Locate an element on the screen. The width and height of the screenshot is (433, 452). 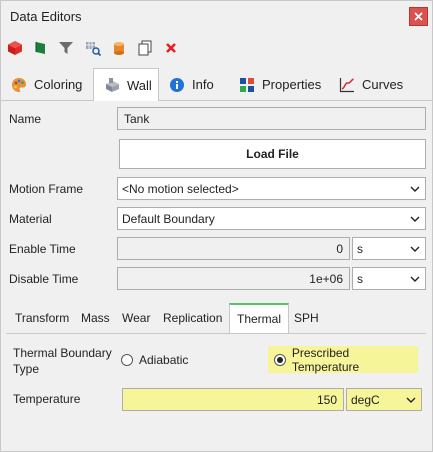
tab-coloring: Coloring is located at coordinates (46, 84).